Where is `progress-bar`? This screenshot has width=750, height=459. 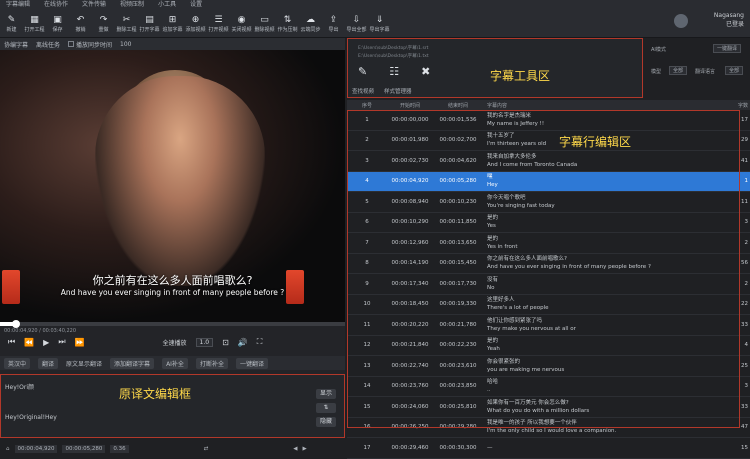 progress-bar is located at coordinates (172, 324).